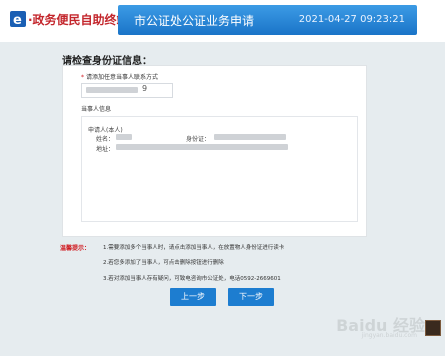  What do you see at coordinates (251, 297) in the screenshot?
I see `next-step-button: 下一步` at bounding box center [251, 297].